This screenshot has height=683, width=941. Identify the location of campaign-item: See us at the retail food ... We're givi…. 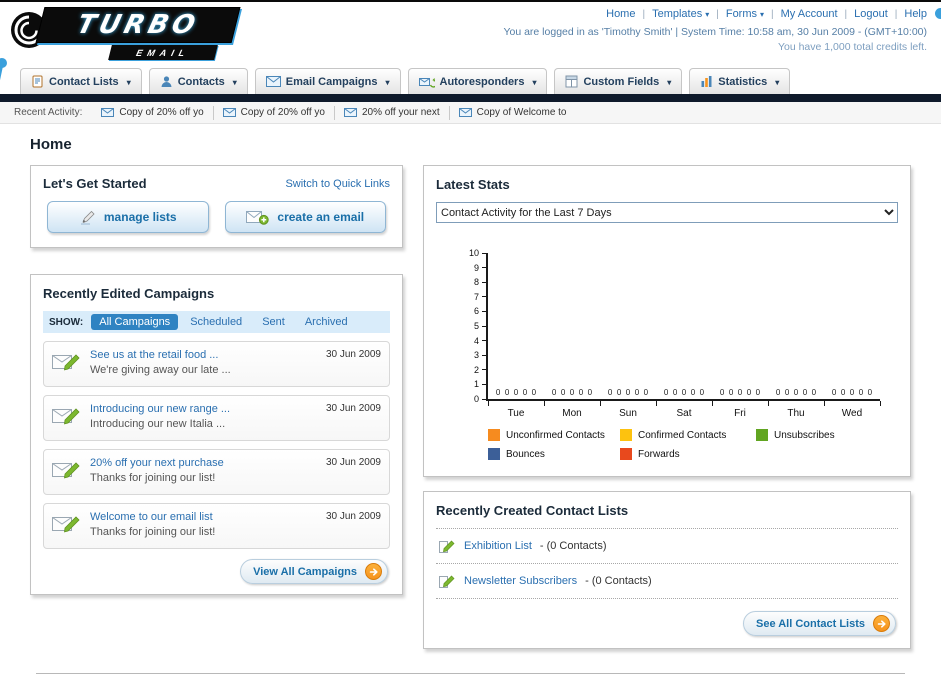
(216, 364).